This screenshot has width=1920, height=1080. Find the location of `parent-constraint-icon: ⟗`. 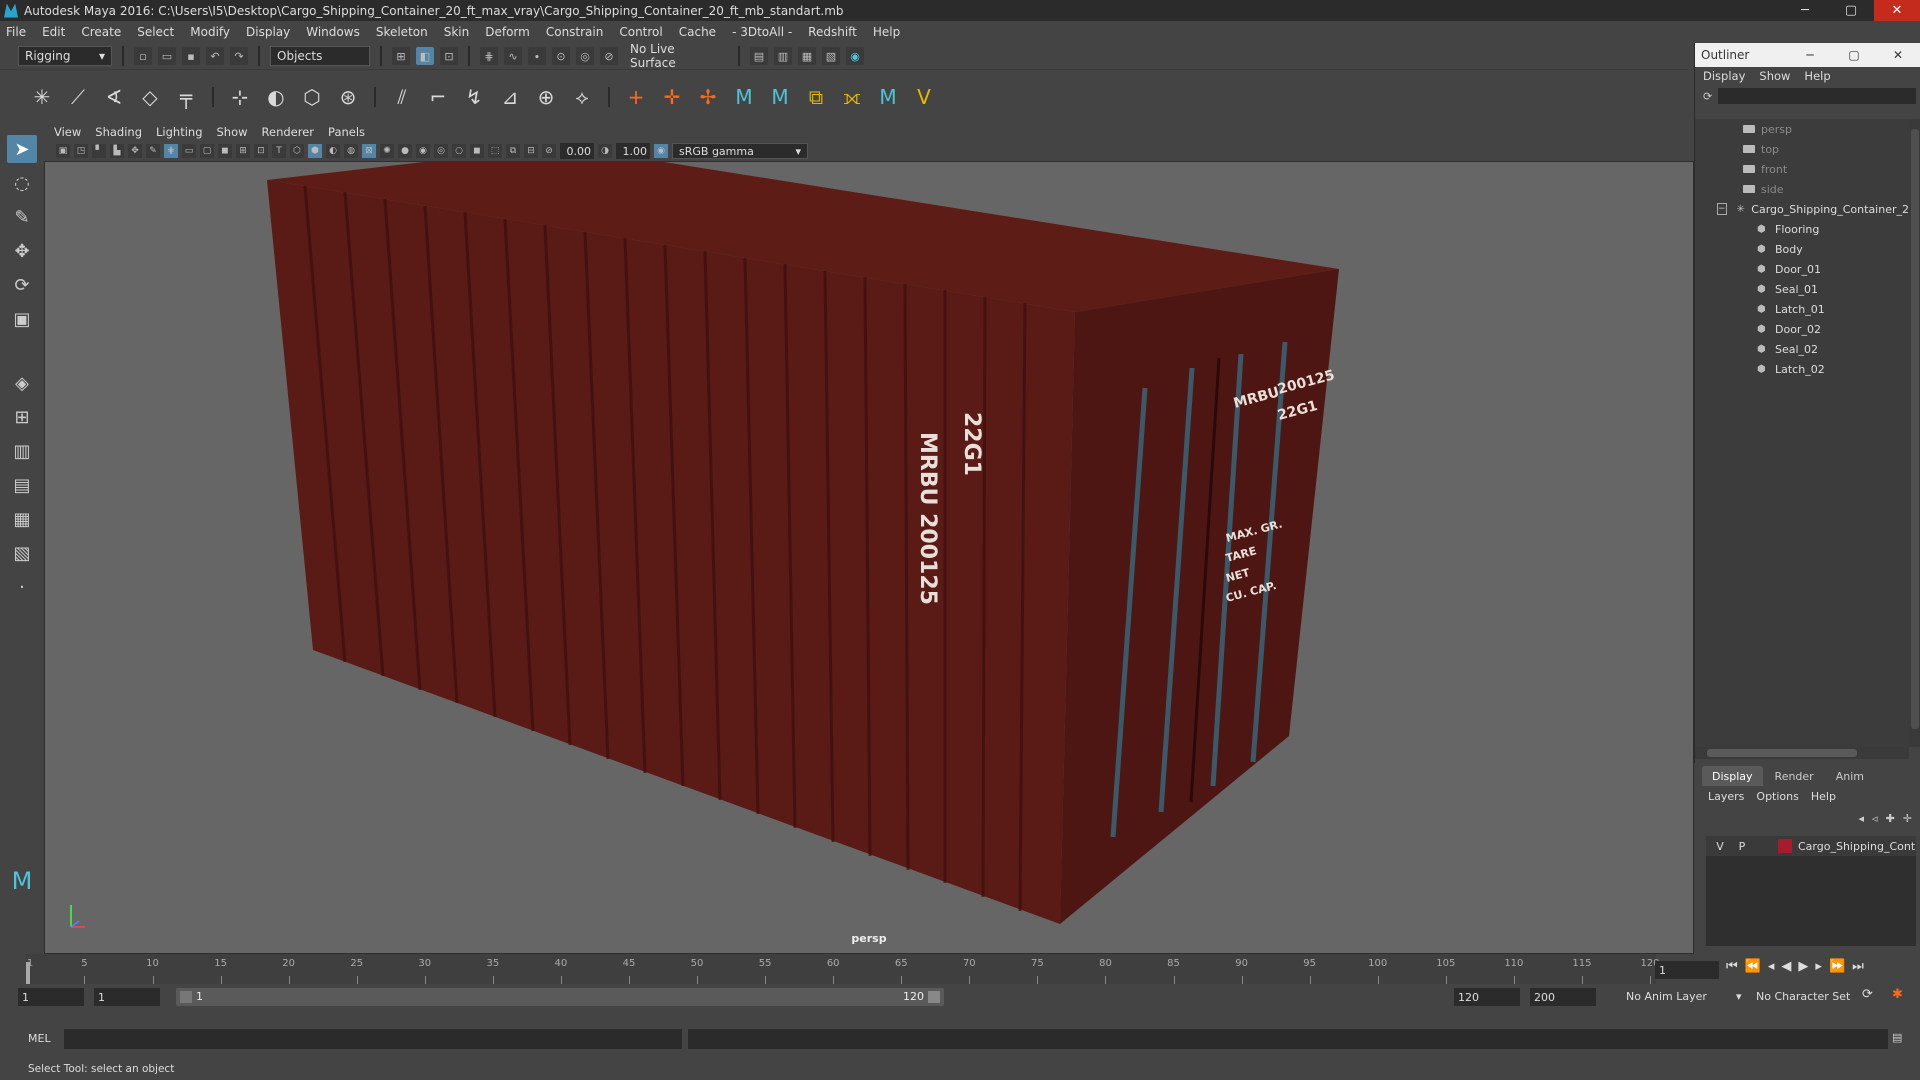

parent-constraint-icon: ⟗ is located at coordinates (852, 97).